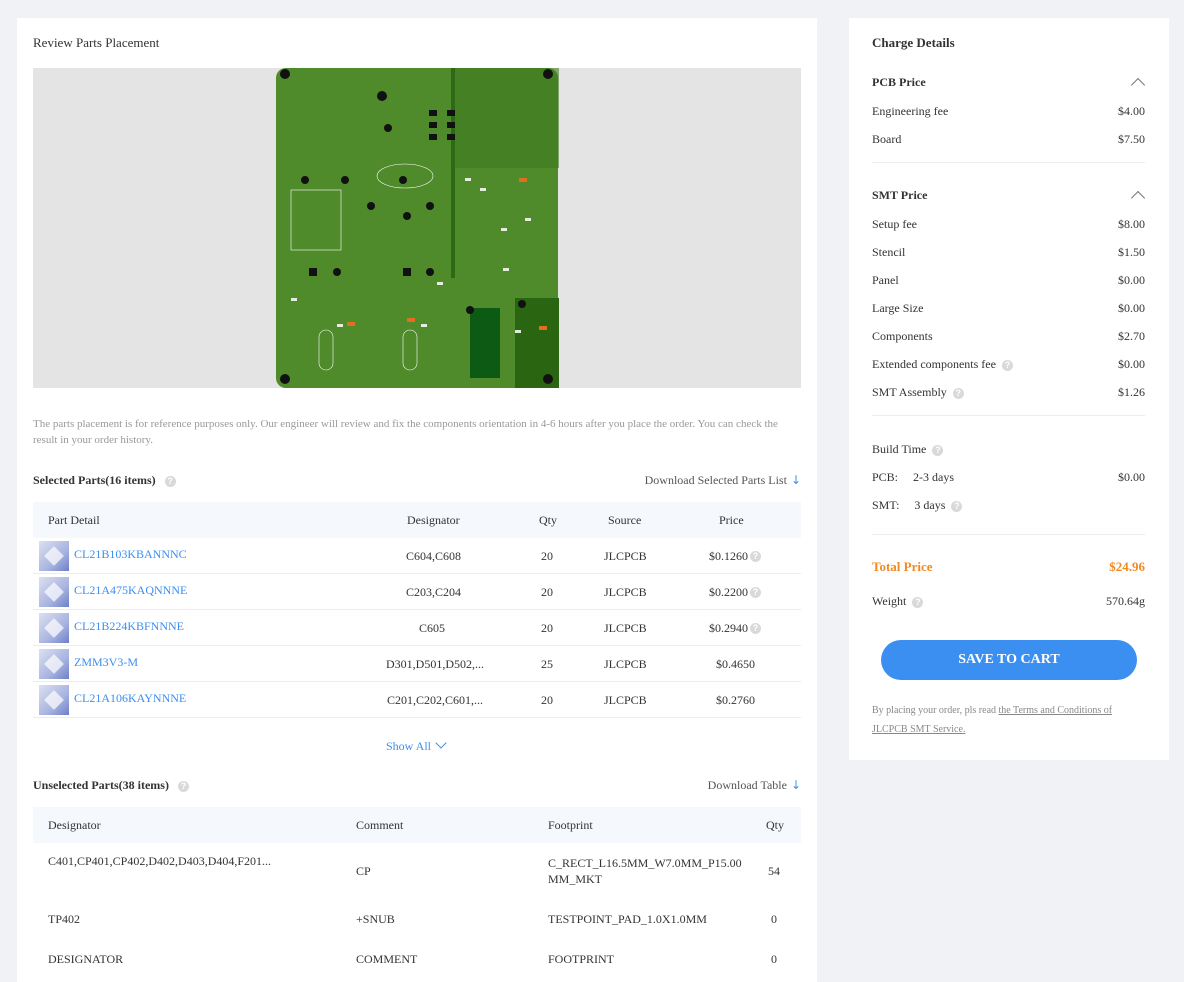 The height and width of the screenshot is (982, 1184). Describe the element at coordinates (731, 520) in the screenshot. I see `column-header: Price` at that location.